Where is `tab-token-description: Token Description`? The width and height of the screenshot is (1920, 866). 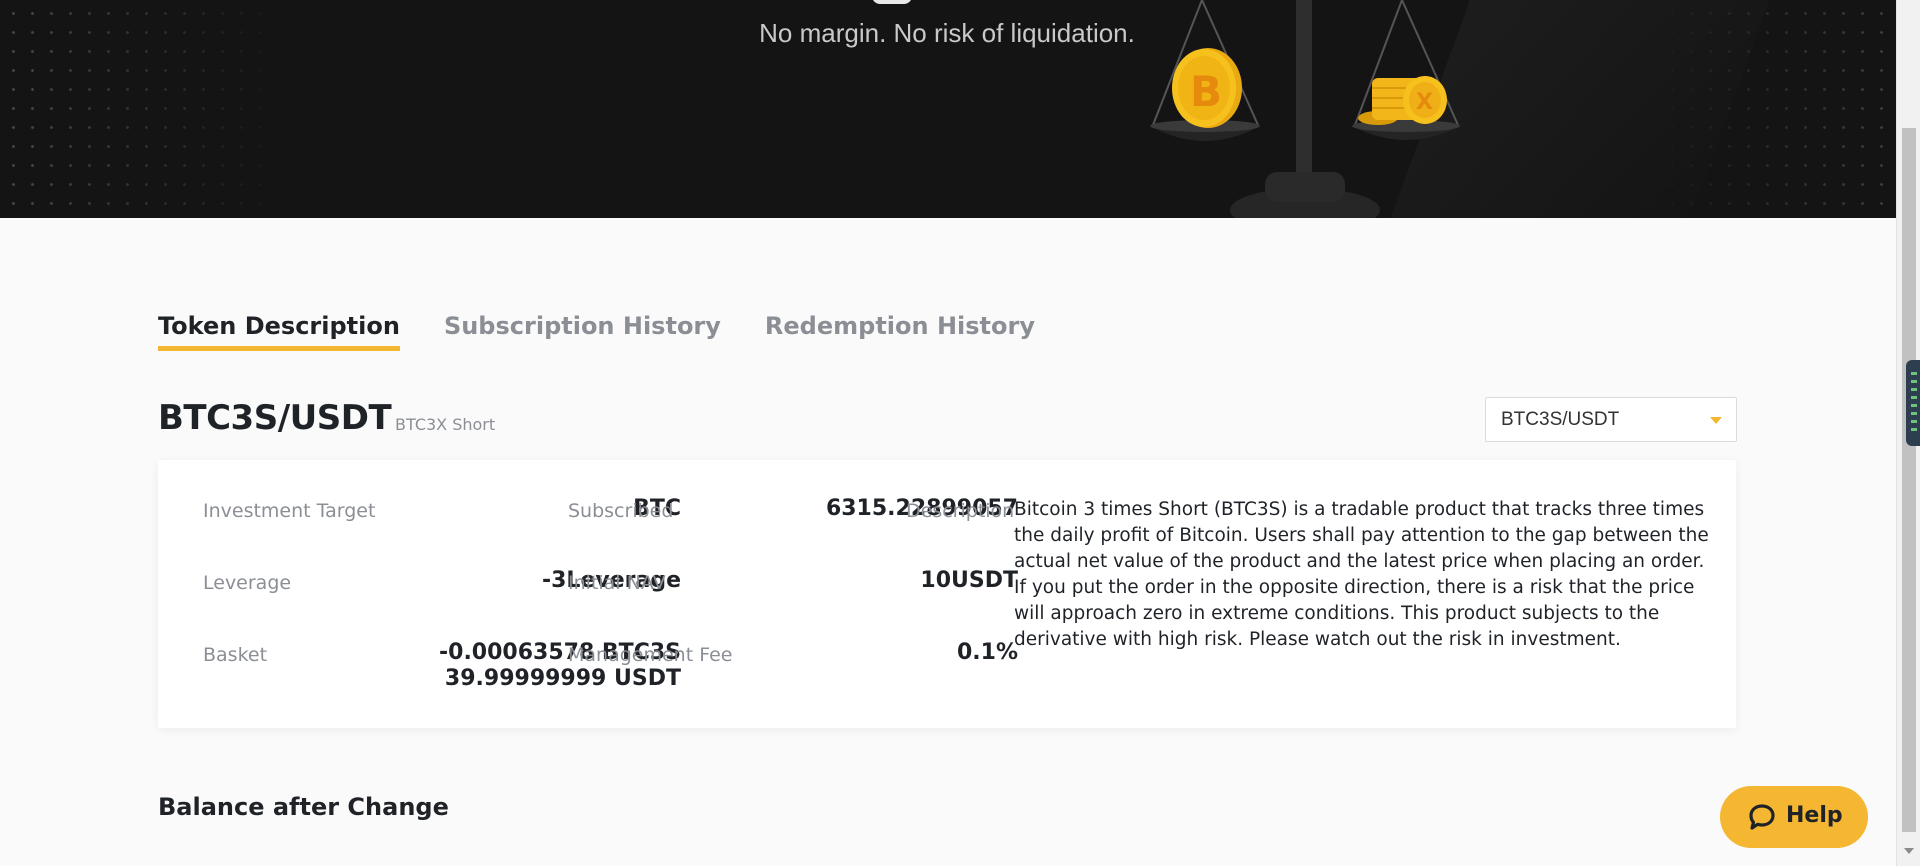
tab-token-description: Token Description is located at coordinates (279, 331).